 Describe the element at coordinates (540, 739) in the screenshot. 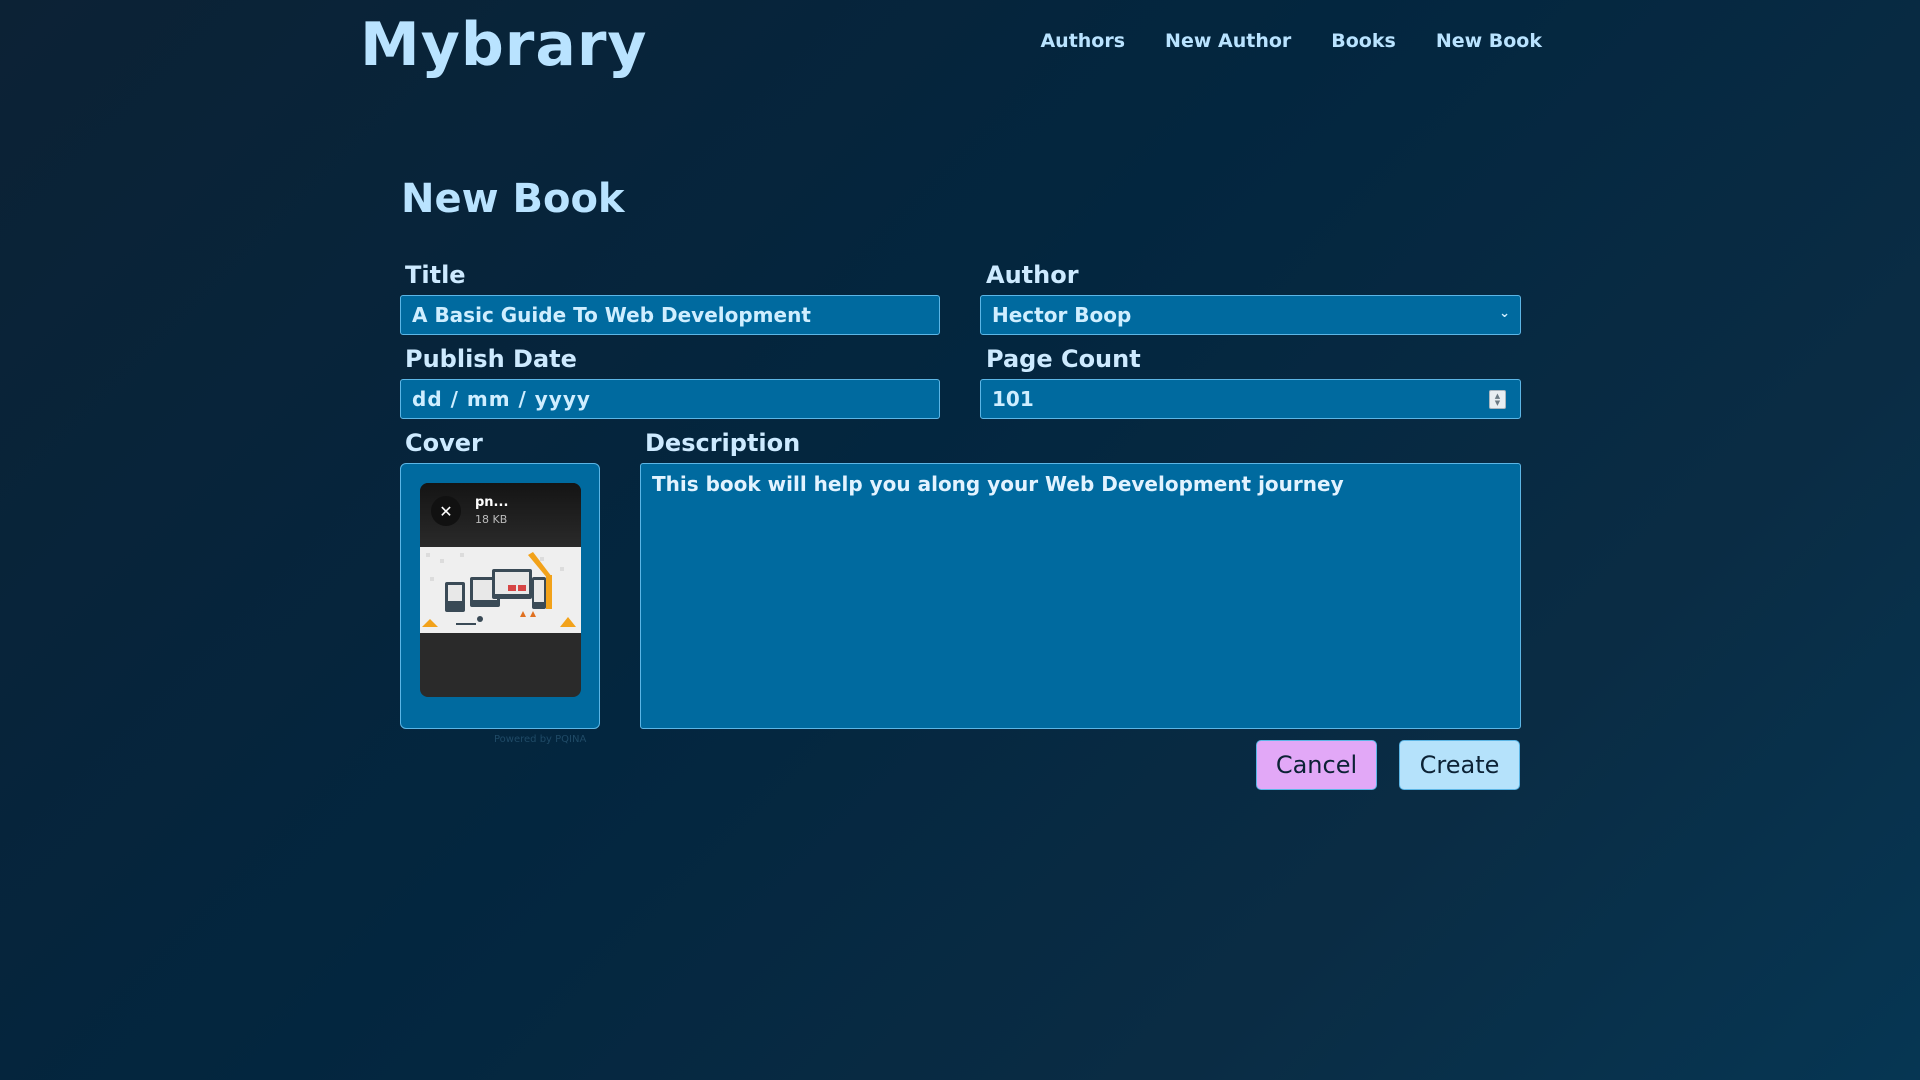

I see `powered-by-credit: Powered by PQINA` at that location.